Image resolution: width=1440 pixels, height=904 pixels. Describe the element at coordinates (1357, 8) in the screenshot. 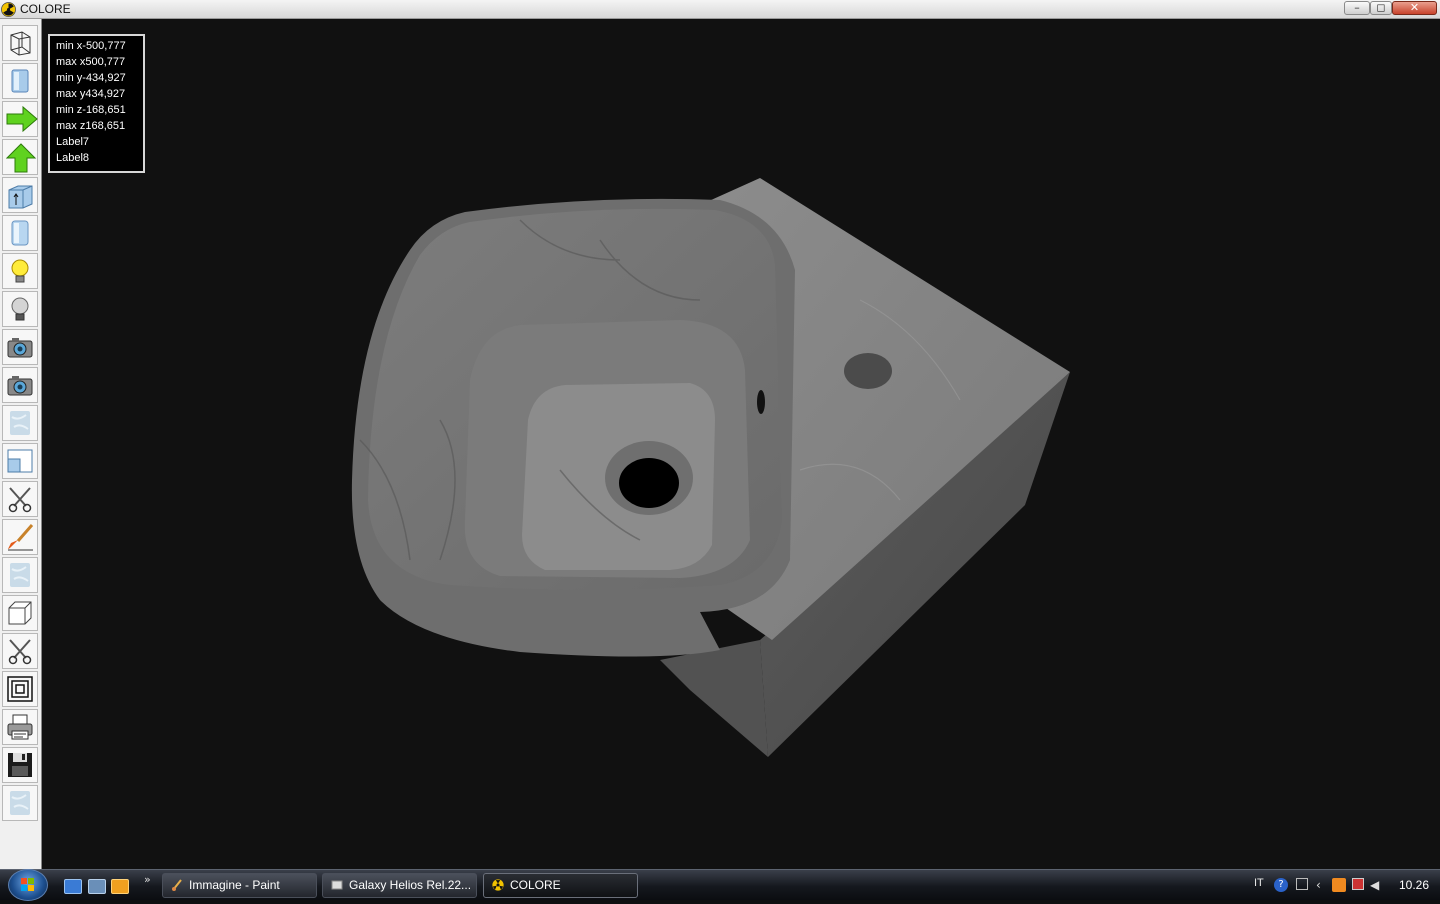

I see `minimize-button: –` at that location.